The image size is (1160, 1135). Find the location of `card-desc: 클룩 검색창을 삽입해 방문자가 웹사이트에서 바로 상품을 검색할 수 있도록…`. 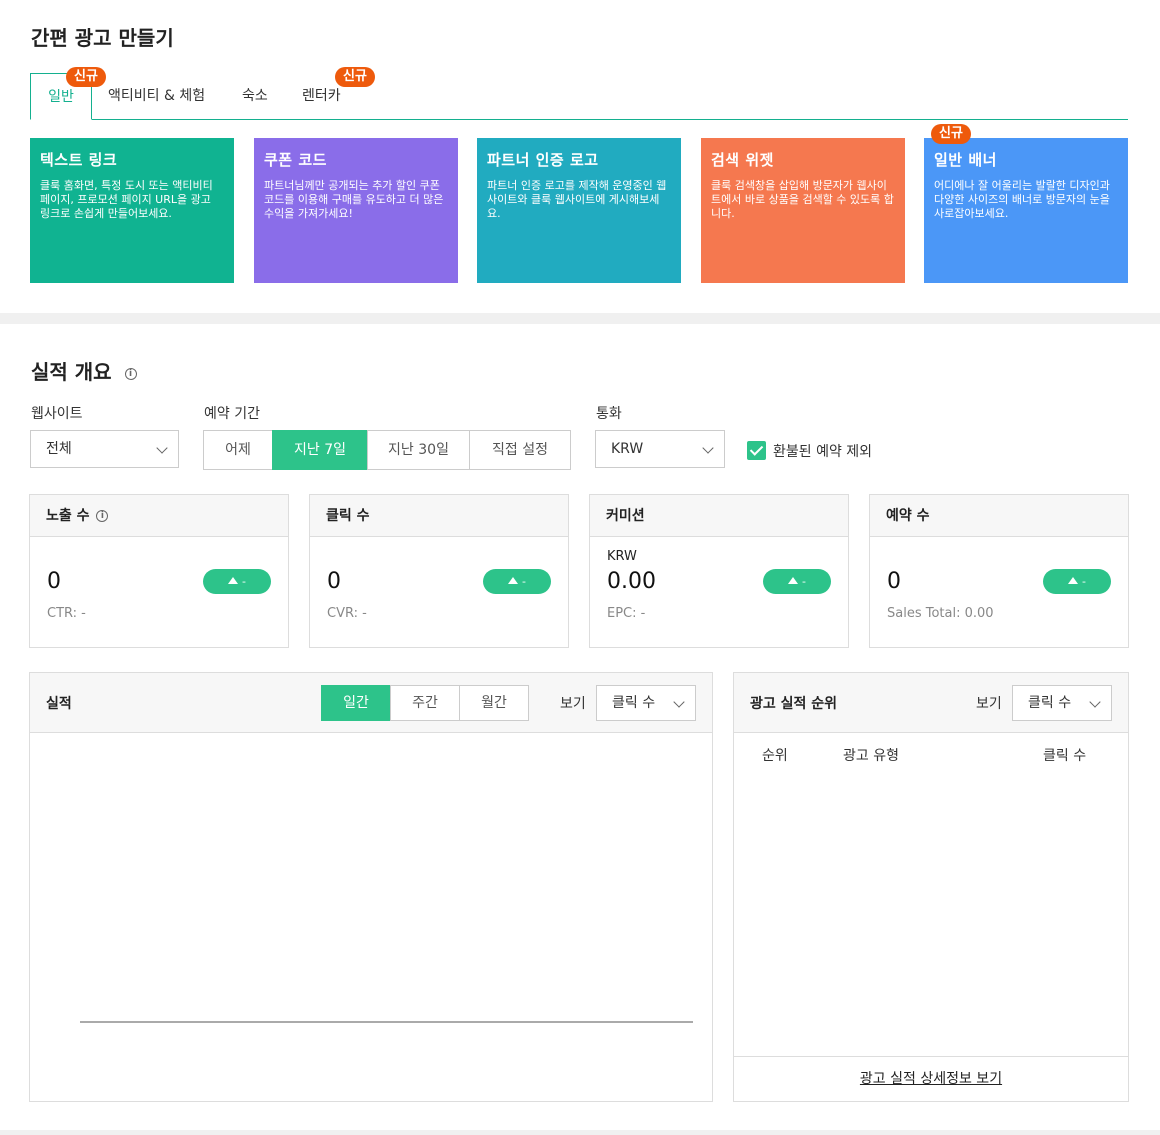

card-desc: 클룩 검색창을 삽입해 방문자가 웹사이트에서 바로 상품을 검색할 수 있도록… is located at coordinates (802, 199).